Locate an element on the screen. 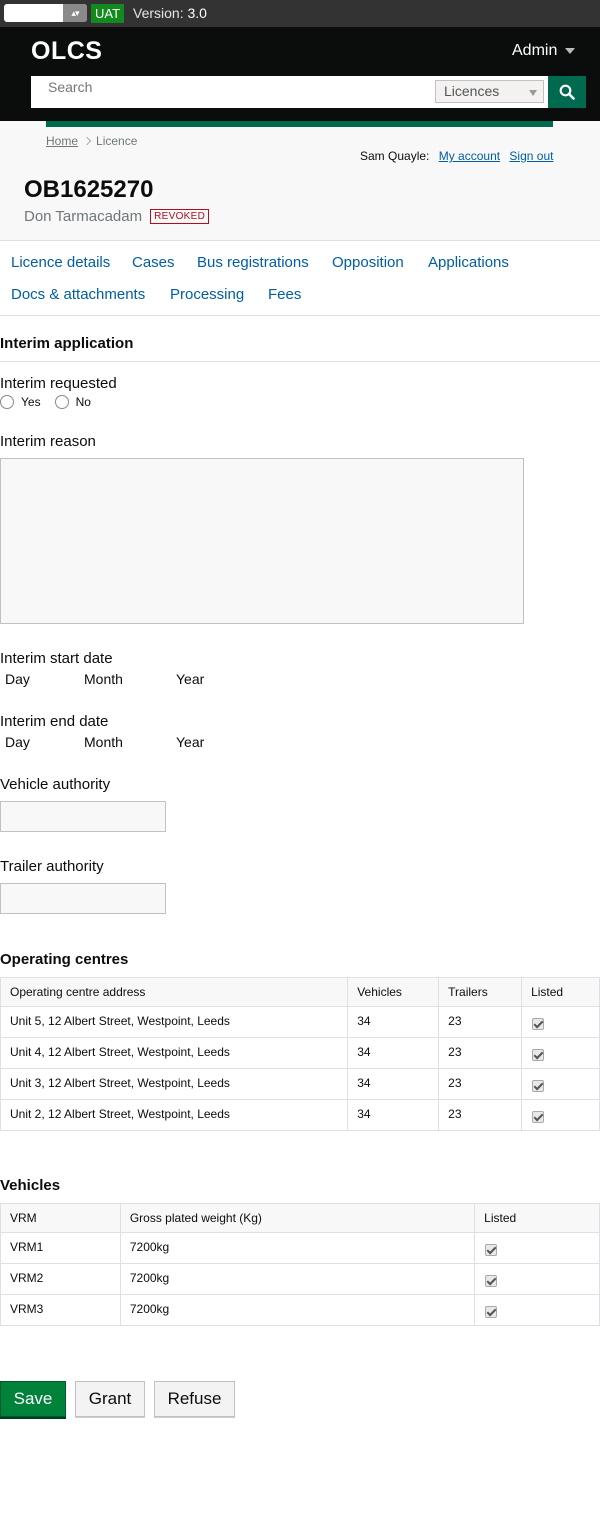 Image resolution: width=600 pixels, height=1519 pixels. environment-badge: UAT is located at coordinates (108, 13).